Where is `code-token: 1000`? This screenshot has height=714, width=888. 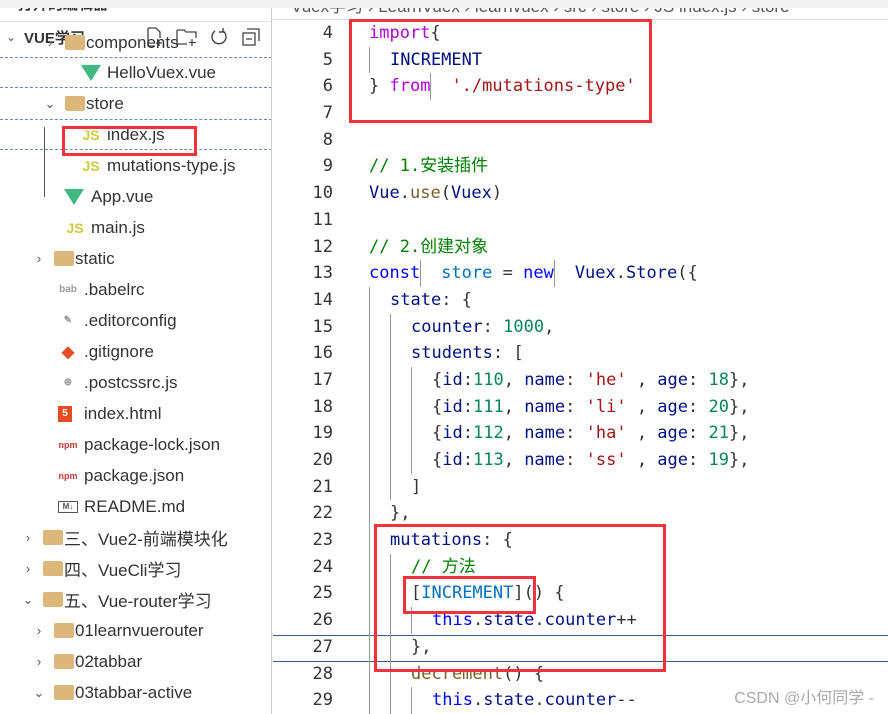
code-token: 1000 is located at coordinates (524, 326).